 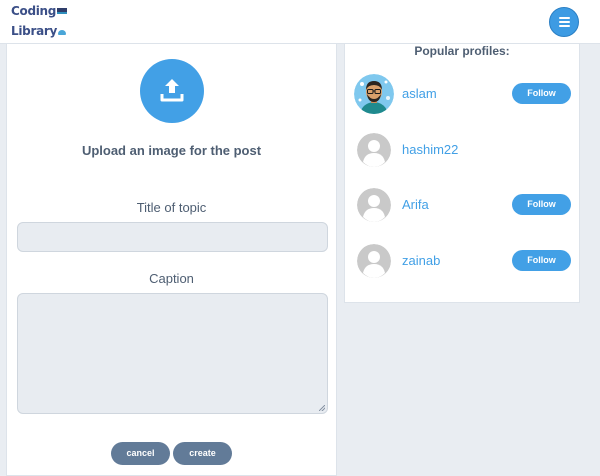 What do you see at coordinates (419, 93) in the screenshot?
I see `profile-name: aslam` at bounding box center [419, 93].